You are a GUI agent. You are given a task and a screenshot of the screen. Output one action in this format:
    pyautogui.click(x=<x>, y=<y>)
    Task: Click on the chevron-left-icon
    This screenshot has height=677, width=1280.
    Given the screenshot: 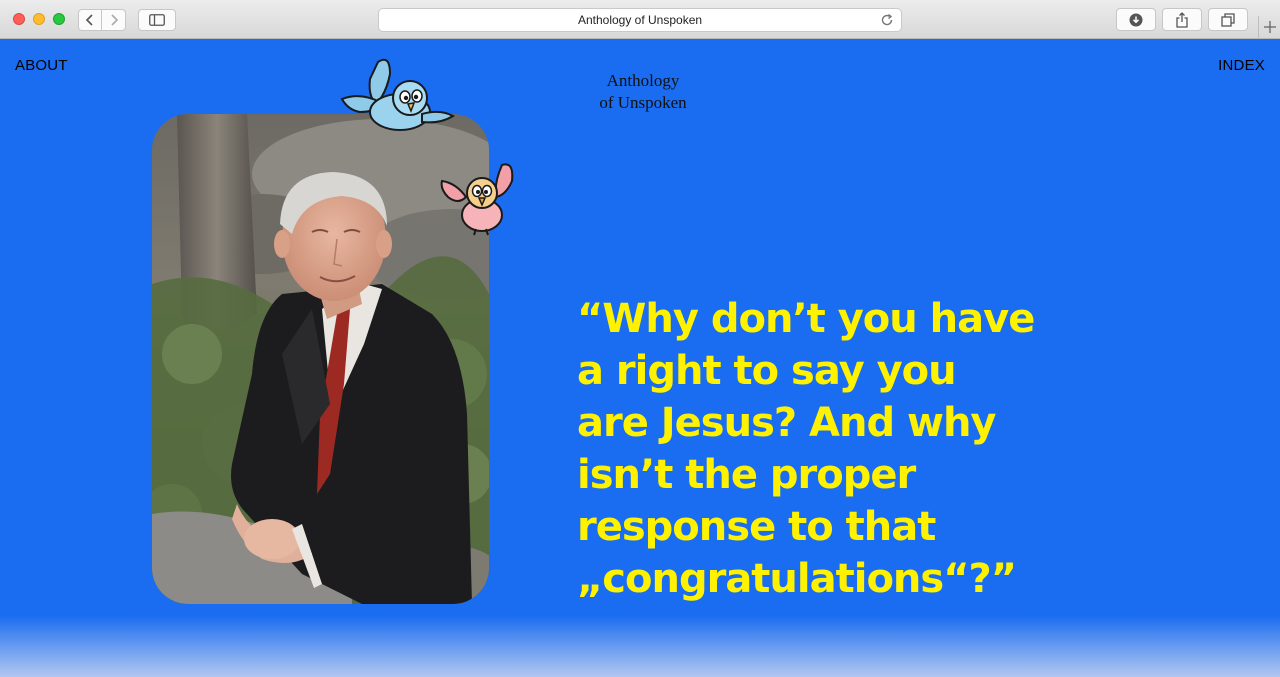 What is the action you would take?
    pyautogui.click(x=89, y=20)
    